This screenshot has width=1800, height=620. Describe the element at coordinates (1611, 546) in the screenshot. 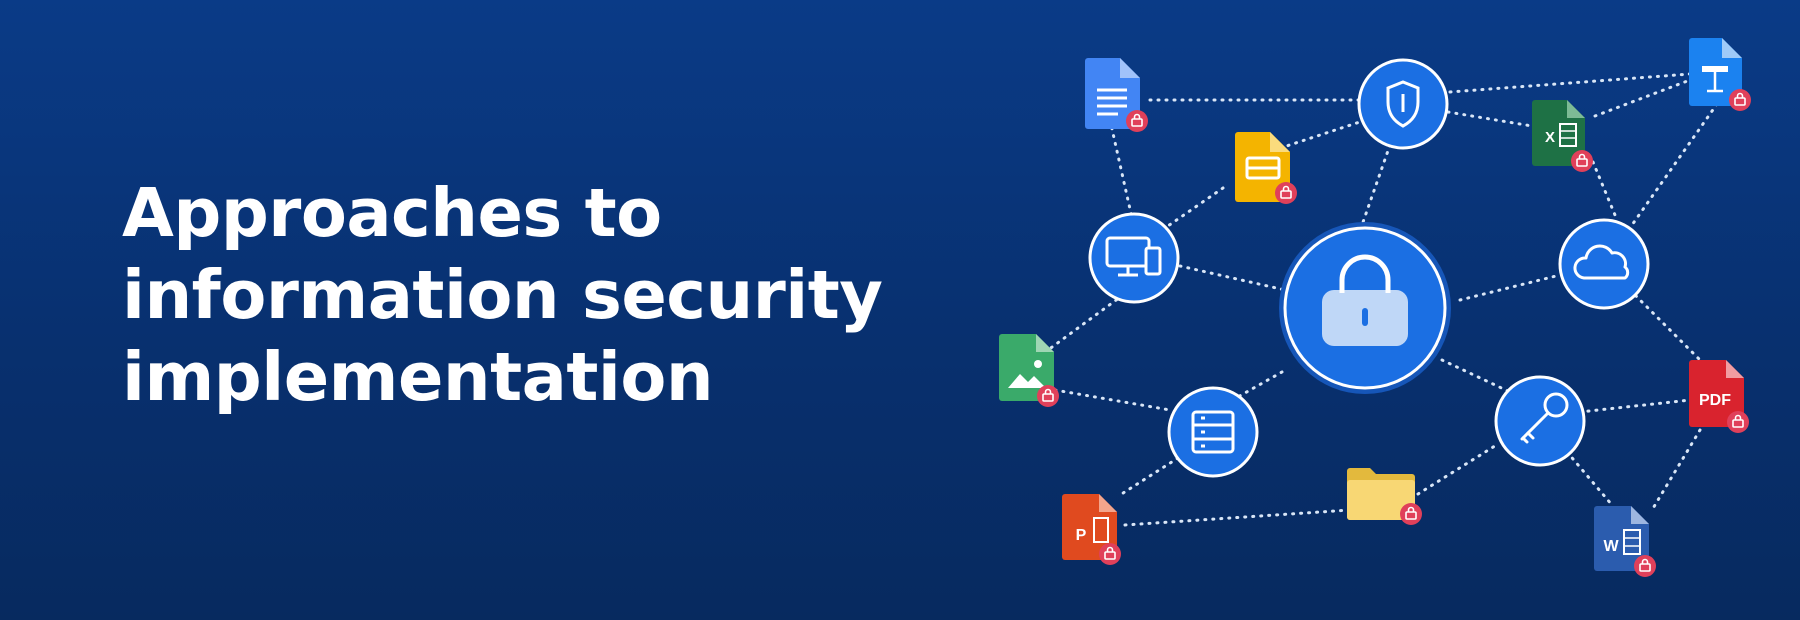

I see `word-file-label: W` at that location.